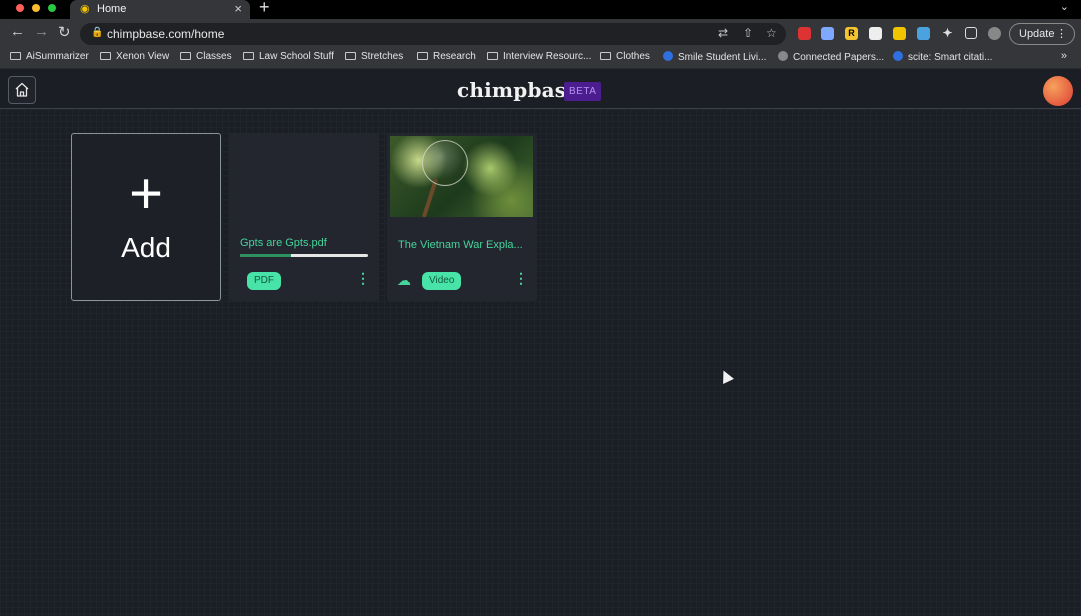  What do you see at coordinates (994, 33) in the screenshot?
I see `profile-avatar-icon` at bounding box center [994, 33].